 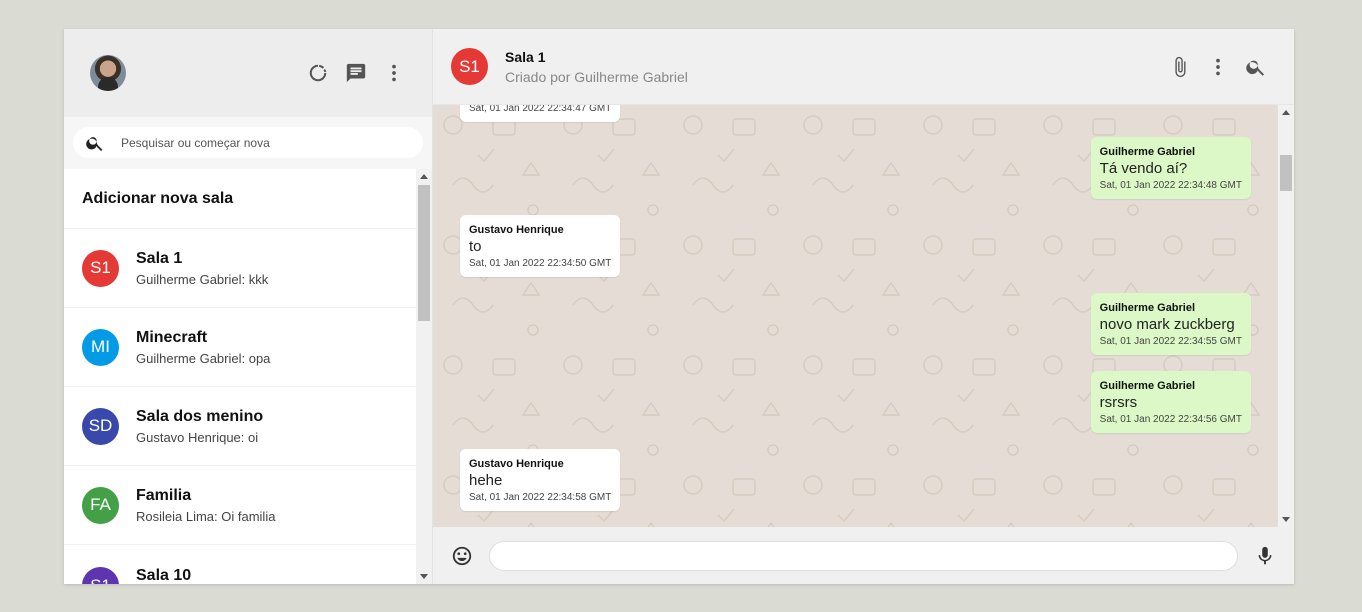 I want to click on user-avatar, so click(x=108, y=73).